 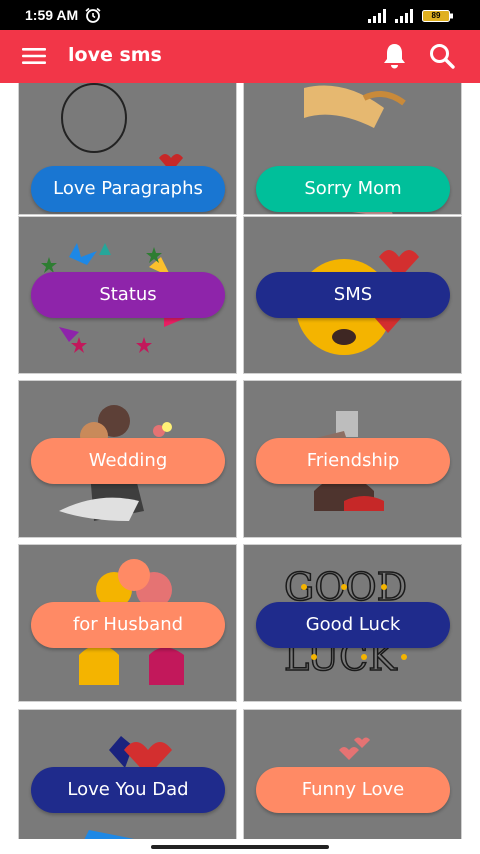 I want to click on category-button: Friendship, so click(x=353, y=461).